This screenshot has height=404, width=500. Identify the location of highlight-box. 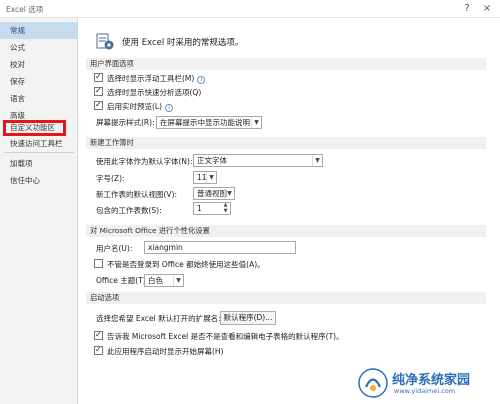
(34, 128).